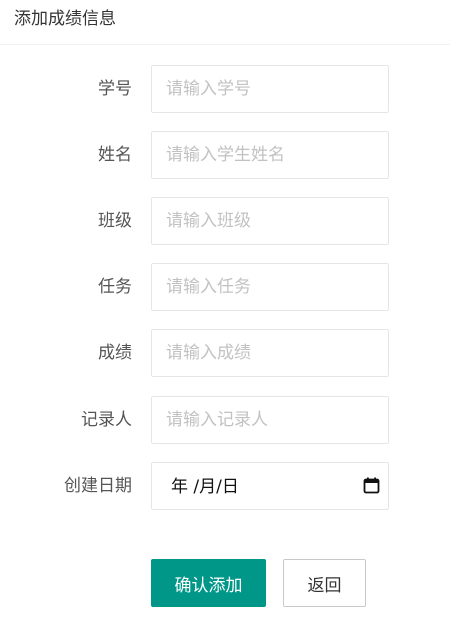 The height and width of the screenshot is (644, 450). Describe the element at coordinates (270, 89) in the screenshot. I see `student-id-input` at that location.